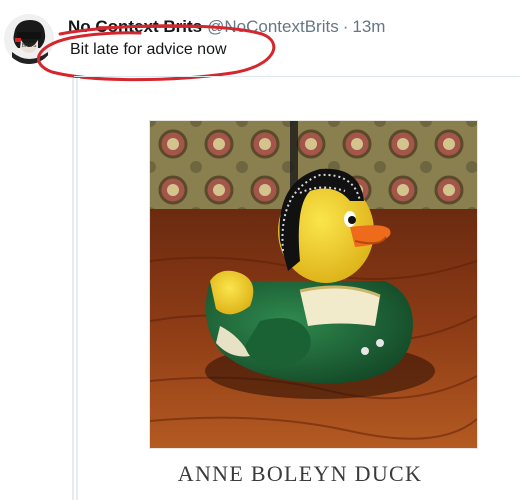 The height and width of the screenshot is (500, 520). What do you see at coordinates (273, 27) in the screenshot?
I see `user-handle: @NoContextBrits` at bounding box center [273, 27].